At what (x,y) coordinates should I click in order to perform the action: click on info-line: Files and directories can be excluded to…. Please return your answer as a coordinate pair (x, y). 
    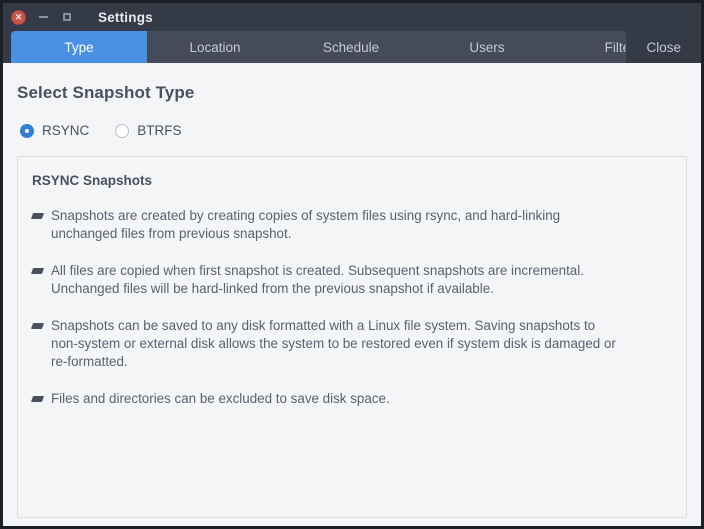
    Looking at the image, I should click on (220, 398).